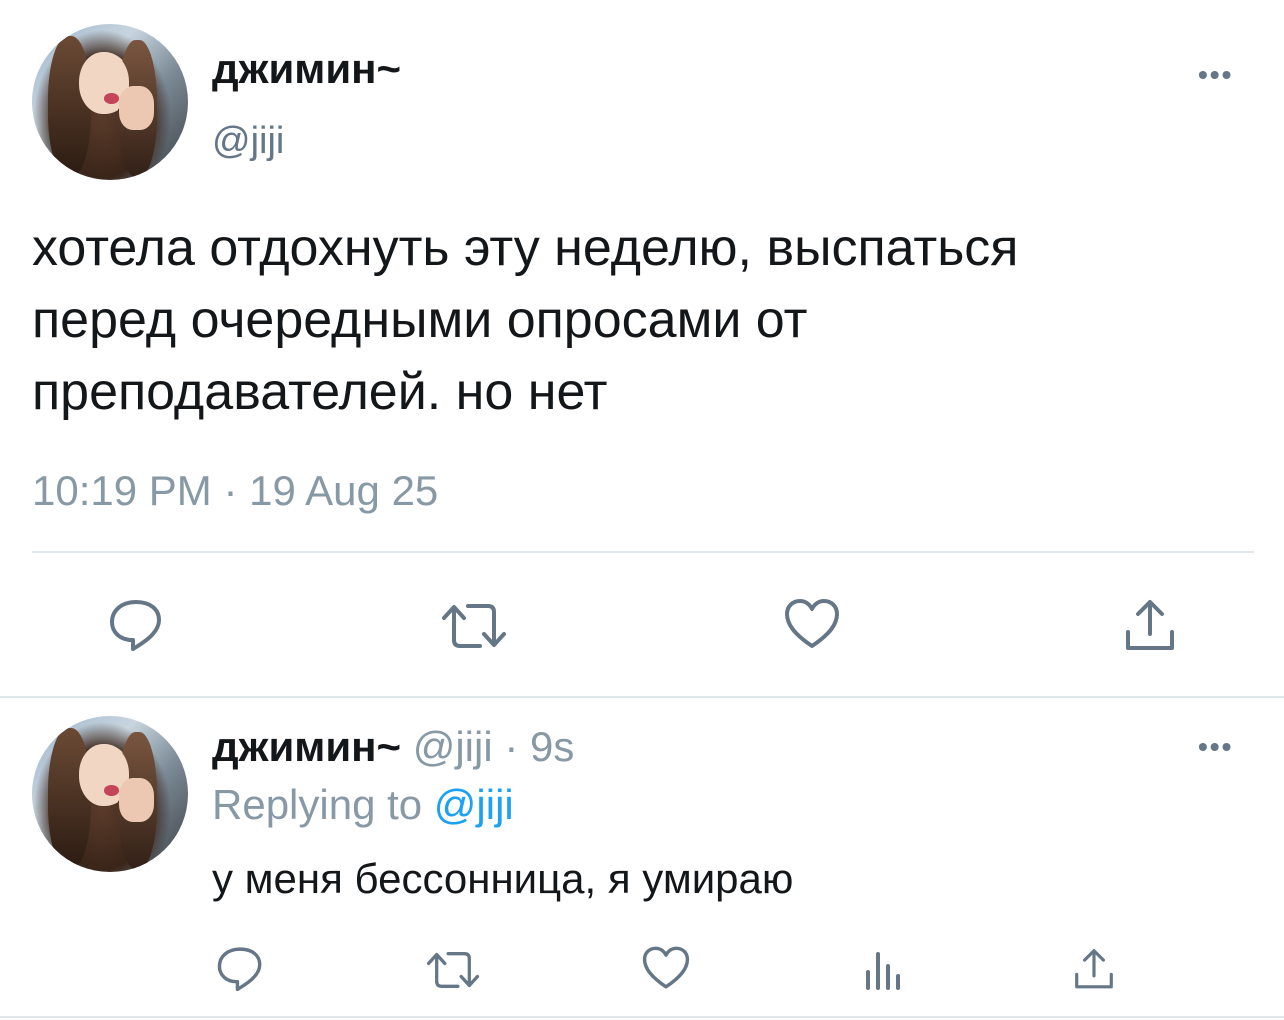 This screenshot has width=1284, height=1020. What do you see at coordinates (110, 794) in the screenshot?
I see `reply-avatar` at bounding box center [110, 794].